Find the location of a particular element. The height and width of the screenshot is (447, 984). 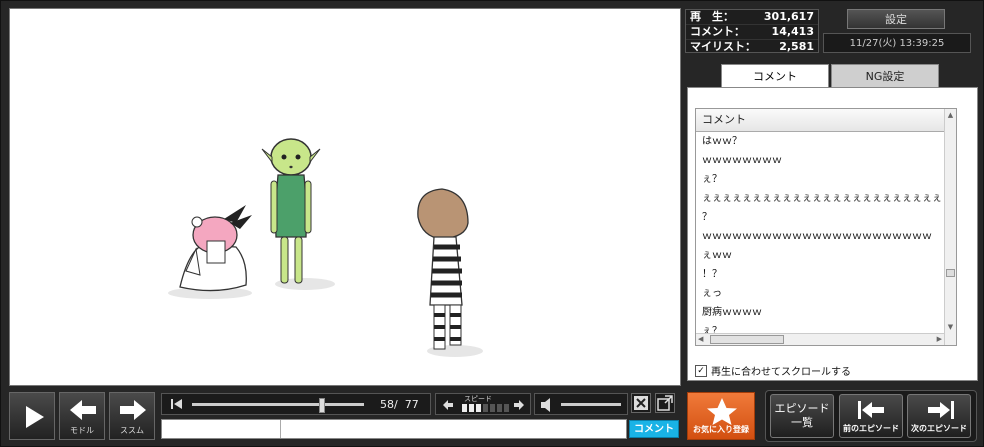

comment-submit-button: コメント is located at coordinates (654, 429).